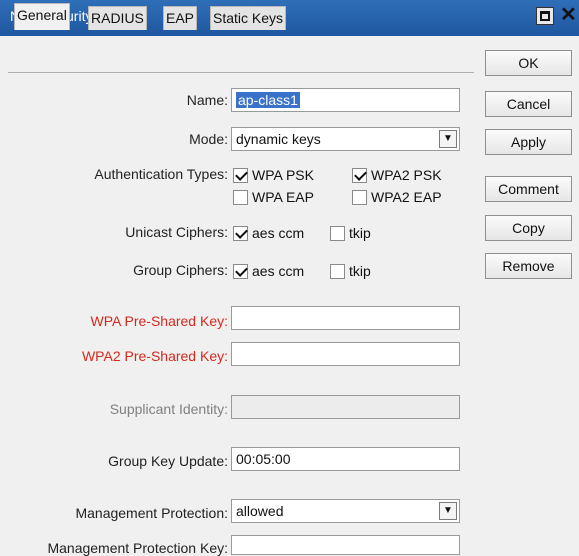 Image resolution: width=579 pixels, height=556 pixels. Describe the element at coordinates (42, 16) in the screenshot. I see `tab-general: General` at that location.